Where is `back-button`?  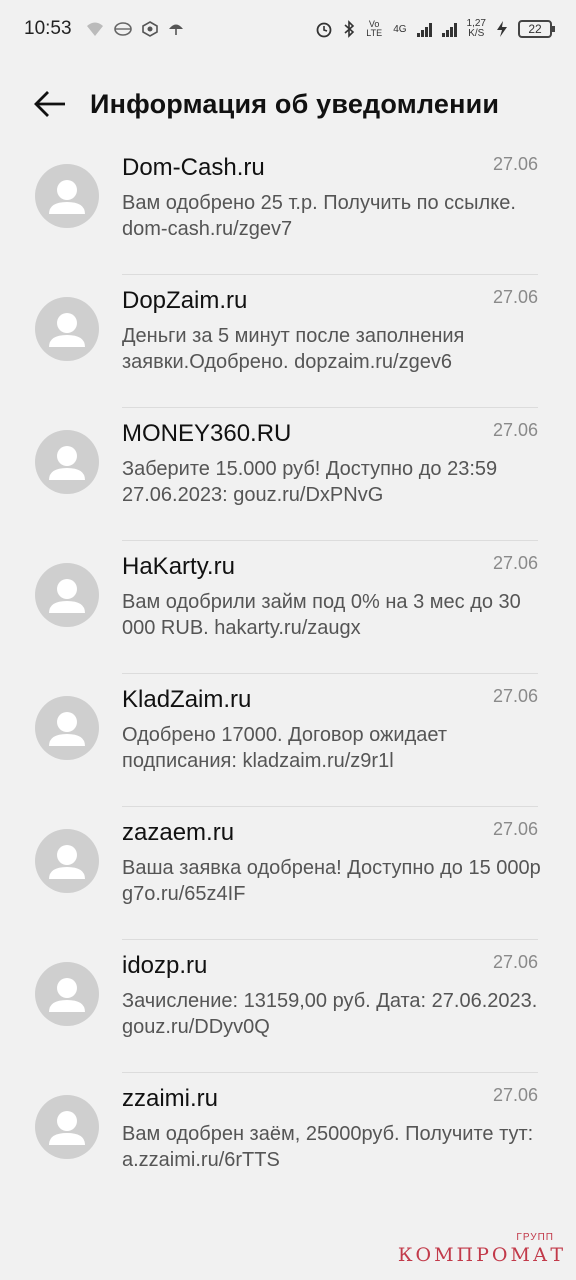
back-button is located at coordinates (50, 104).